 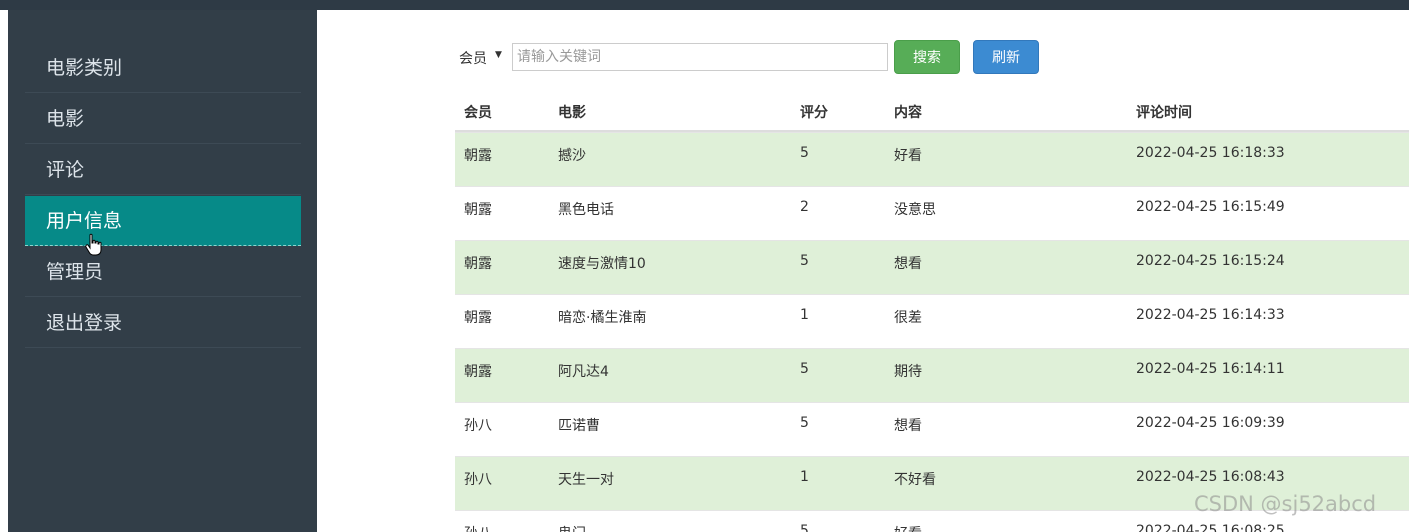 I want to click on cell-comment-time: 2022-04-25 16:08:43, so click(x=1210, y=477).